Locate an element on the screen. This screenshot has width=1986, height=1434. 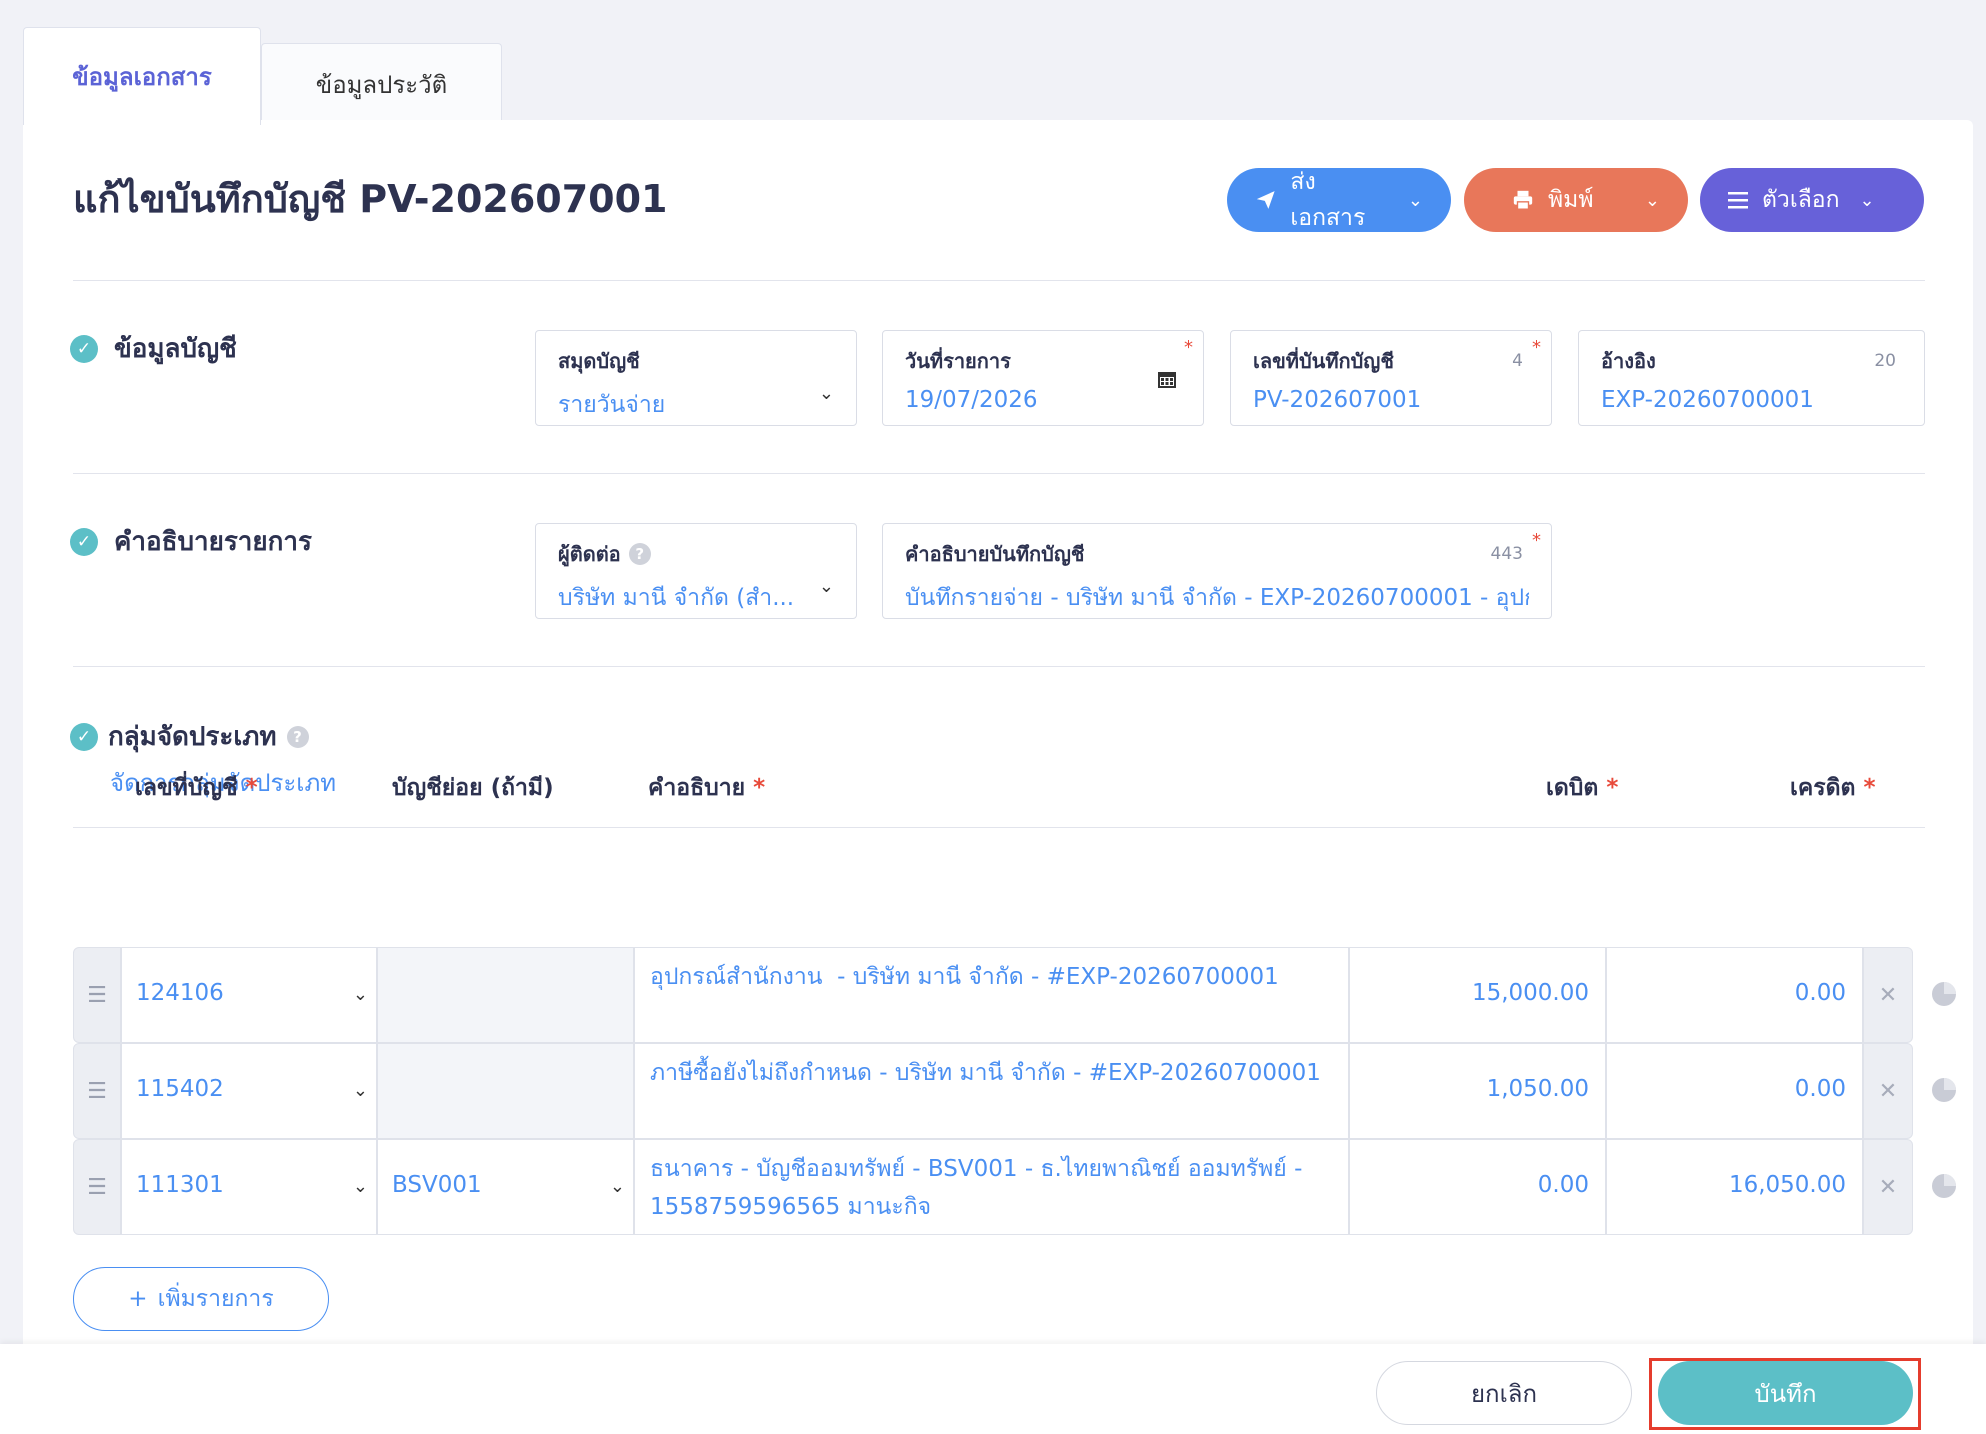
char-count: 20 is located at coordinates (1885, 361).